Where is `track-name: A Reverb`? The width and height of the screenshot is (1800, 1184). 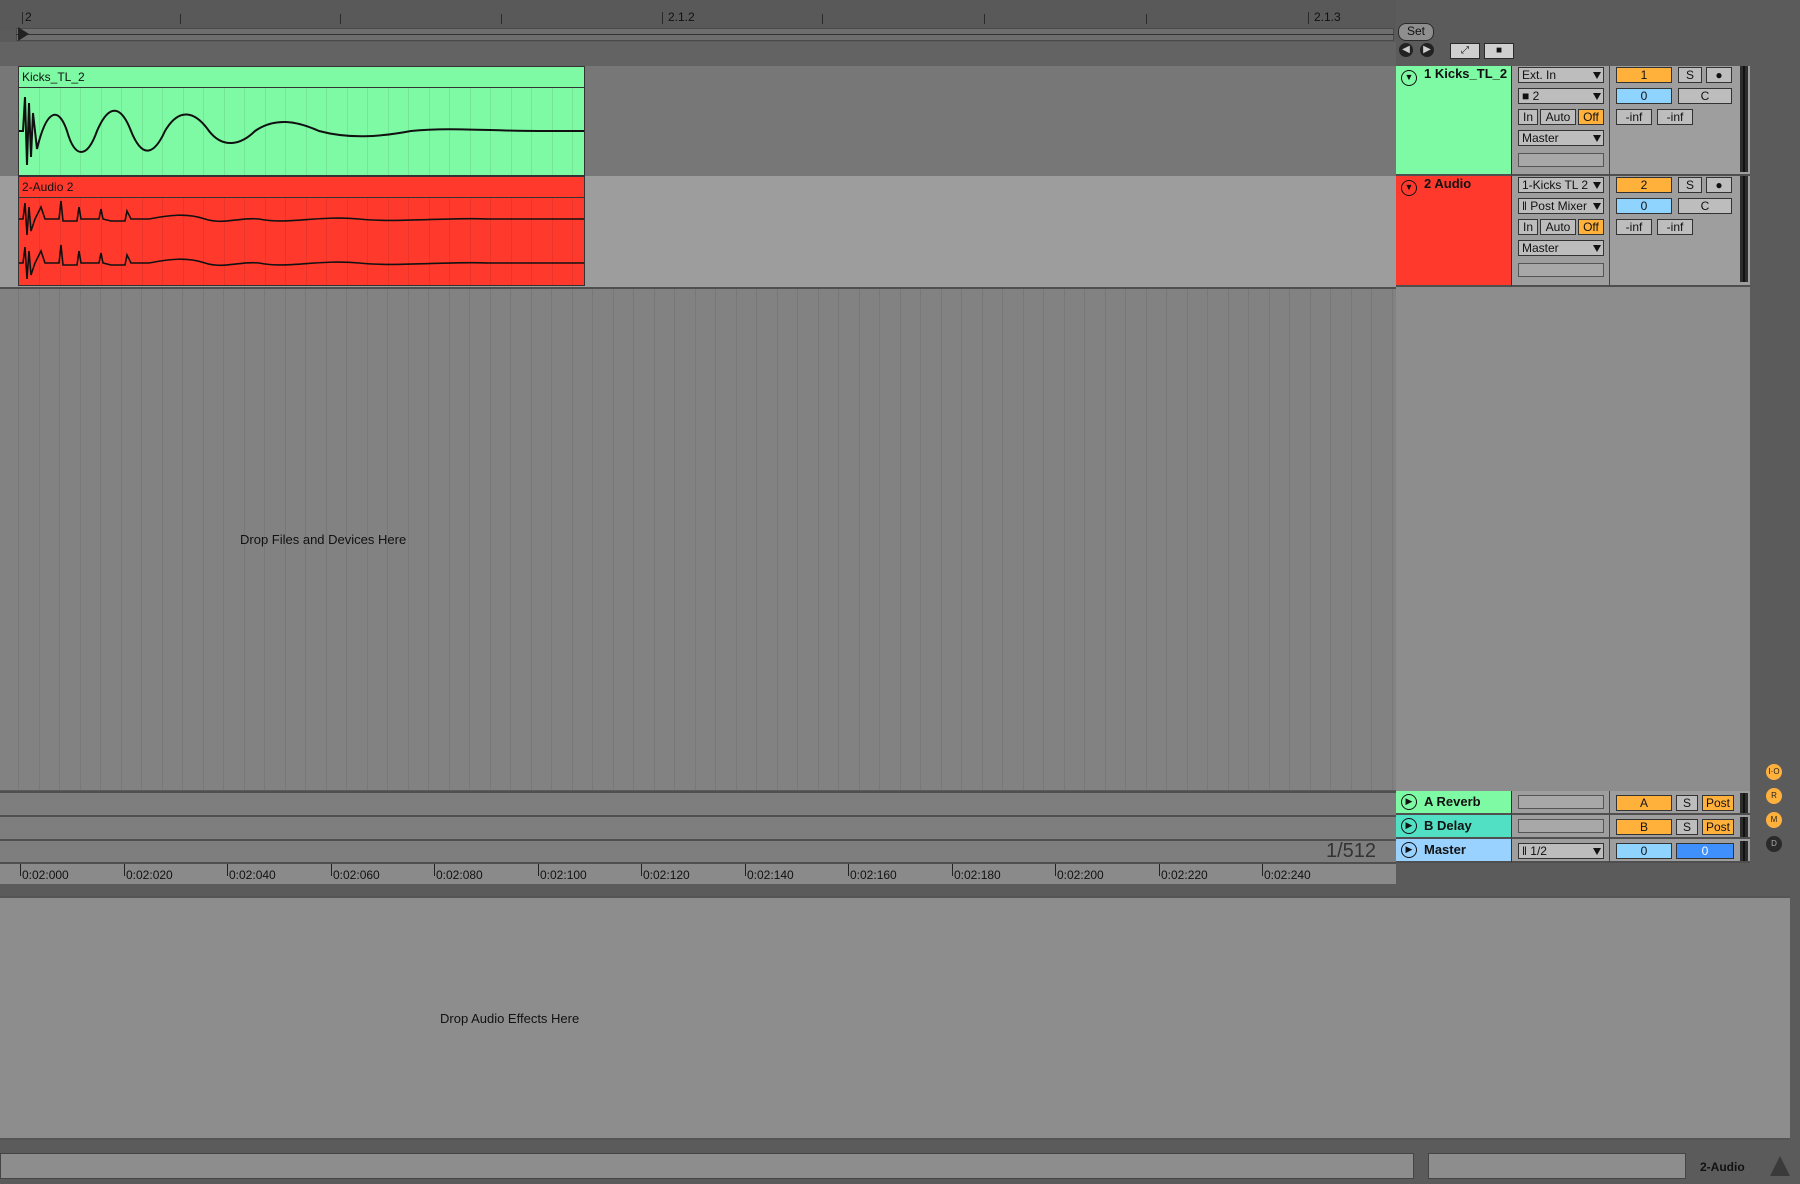
track-name: A Reverb is located at coordinates (1452, 801).